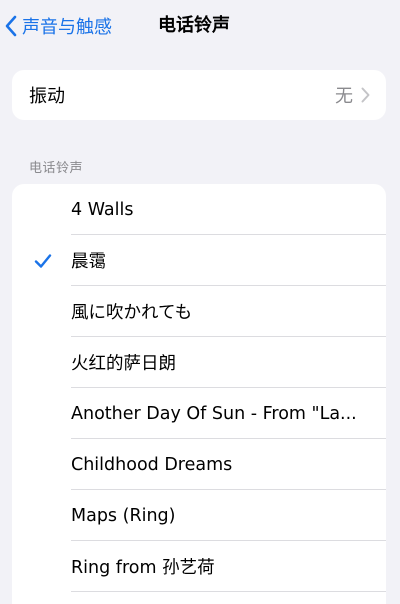 Image resolution: width=400 pixels, height=604 pixels. I want to click on ringtone-item: Ring from 孙艺荷, so click(199, 566).